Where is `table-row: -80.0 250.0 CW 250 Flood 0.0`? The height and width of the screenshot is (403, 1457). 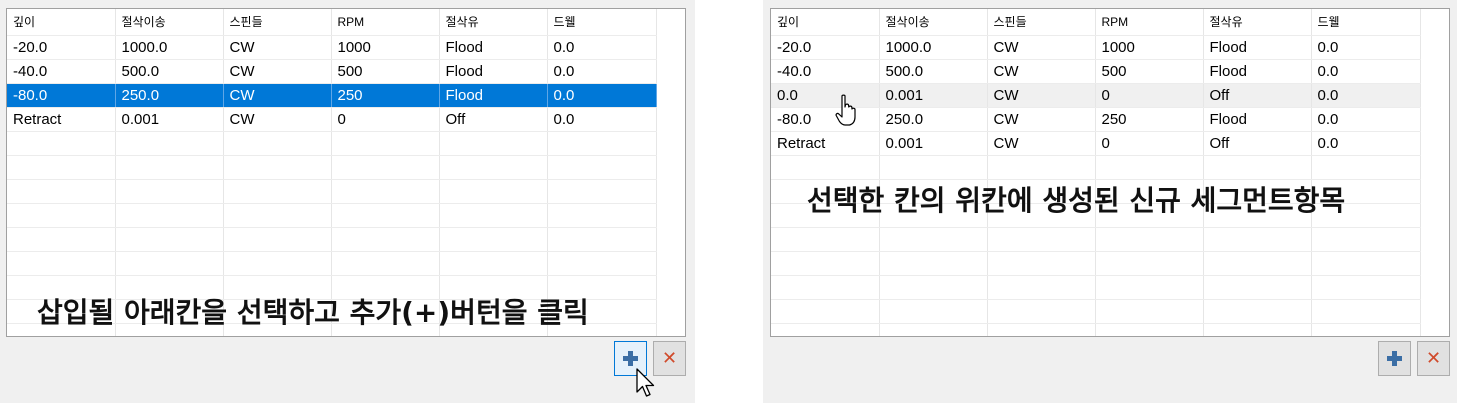
table-row: -80.0 250.0 CW 250 Flood 0.0 is located at coordinates (1096, 119).